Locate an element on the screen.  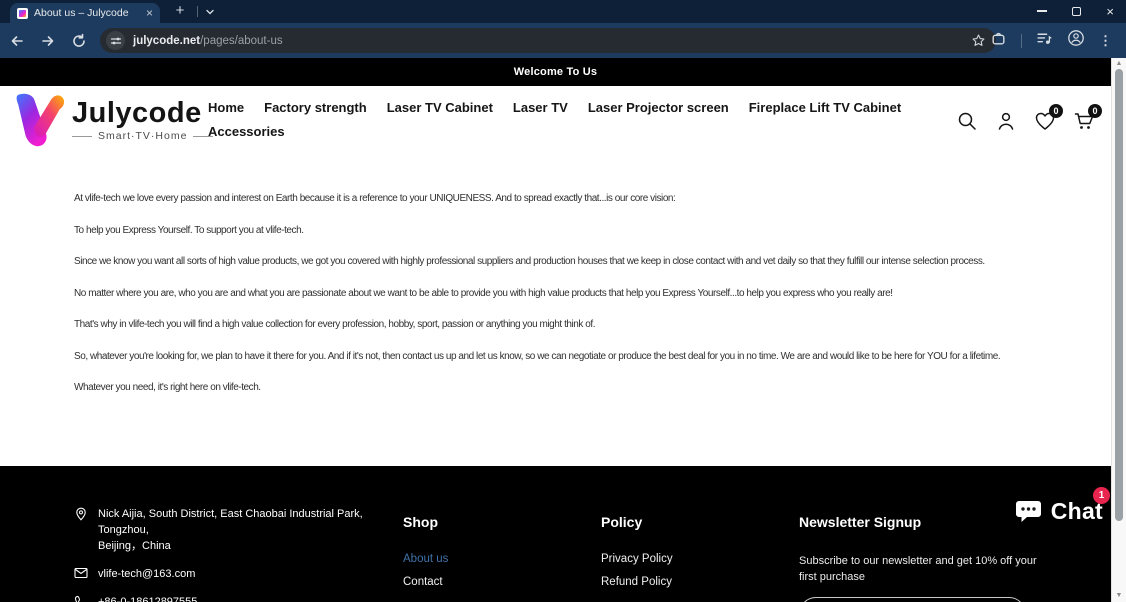
account-icon is located at coordinates (1006, 121).